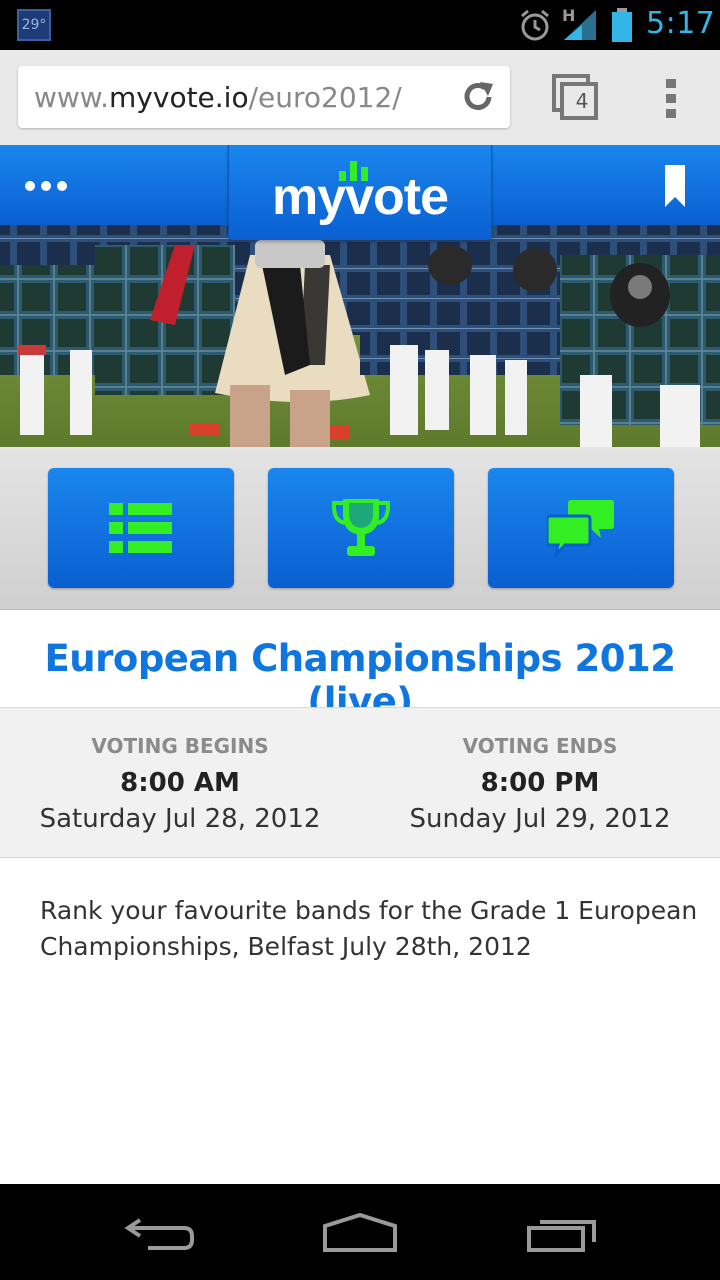  I want to click on url-text: www.myvote.io/euro2012/, so click(218, 97).